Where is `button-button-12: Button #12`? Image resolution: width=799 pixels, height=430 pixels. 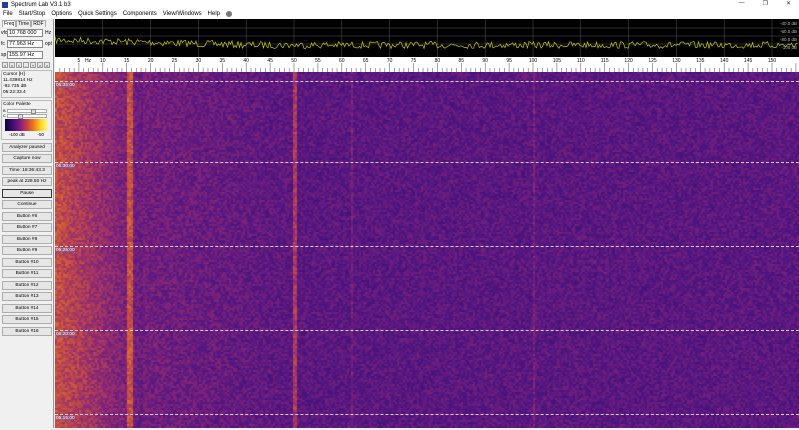
button-button-12: Button #12 is located at coordinates (27, 285).